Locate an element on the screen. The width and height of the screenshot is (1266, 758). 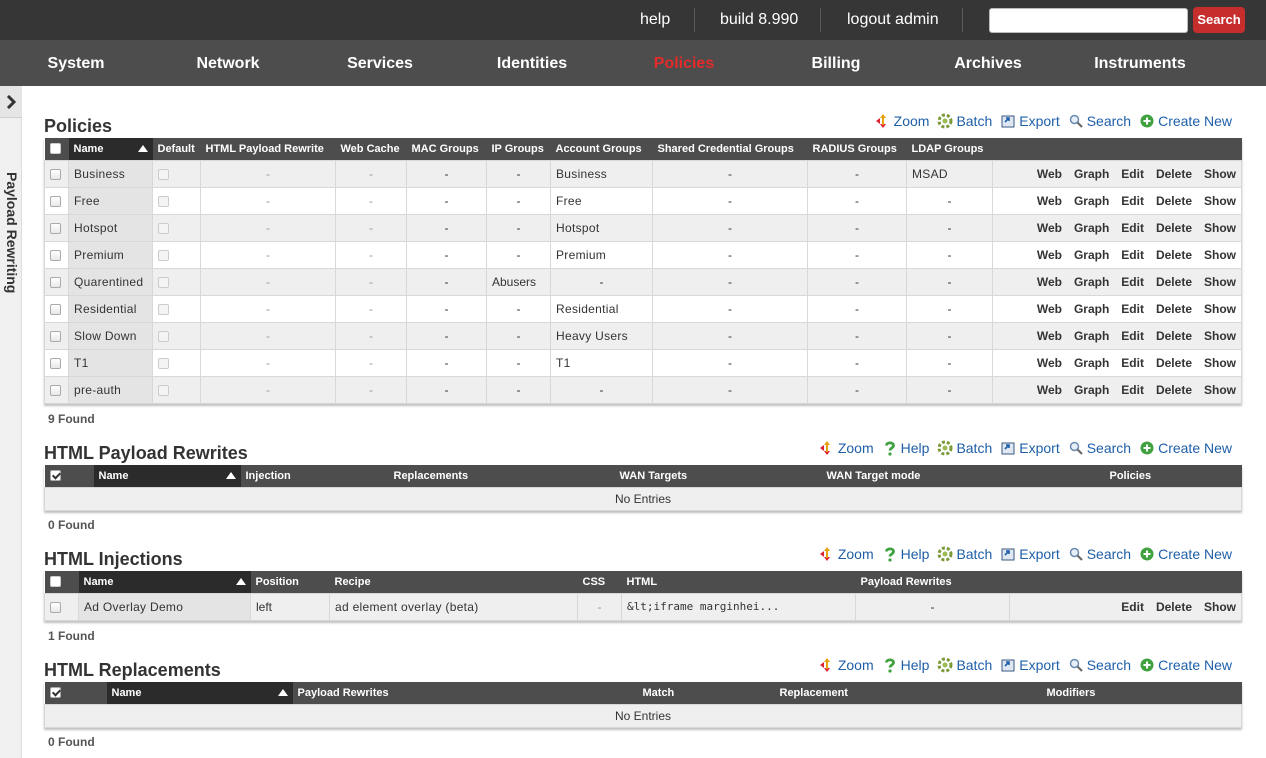
column-header: HTML Payload Rewrite is located at coordinates (268, 149).